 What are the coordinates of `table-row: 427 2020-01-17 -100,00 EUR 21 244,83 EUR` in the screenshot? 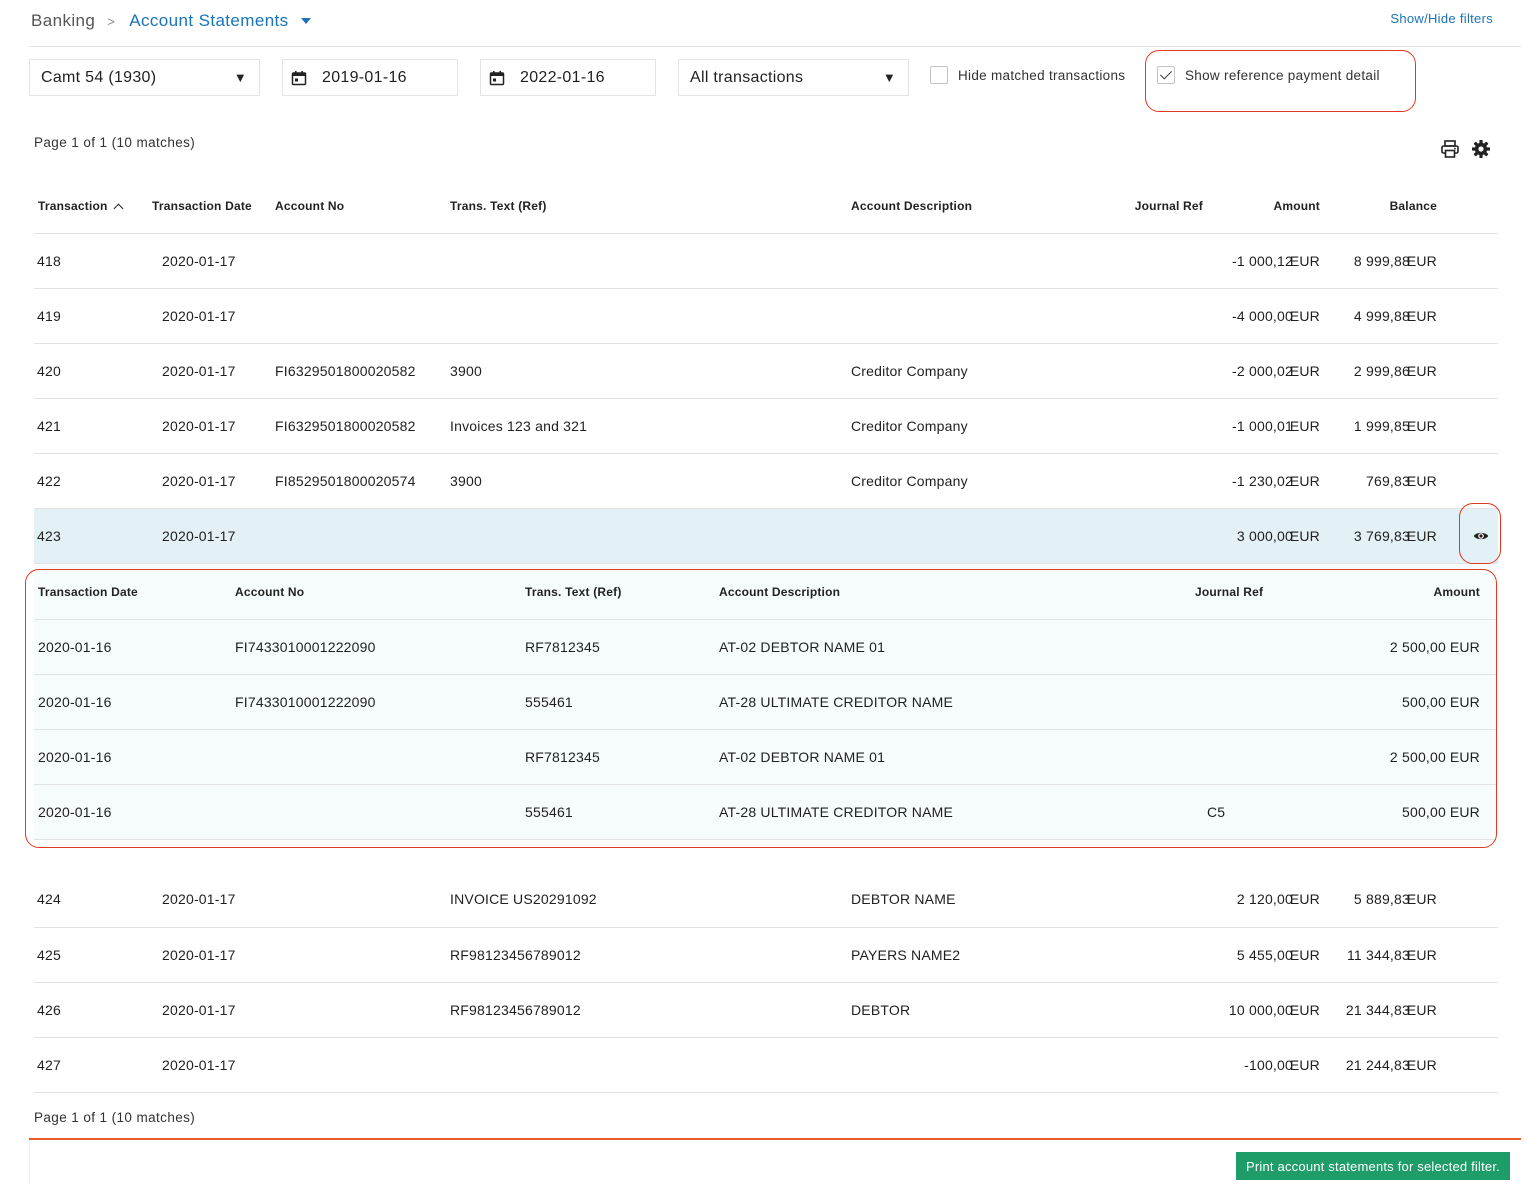 It's located at (766, 1065).